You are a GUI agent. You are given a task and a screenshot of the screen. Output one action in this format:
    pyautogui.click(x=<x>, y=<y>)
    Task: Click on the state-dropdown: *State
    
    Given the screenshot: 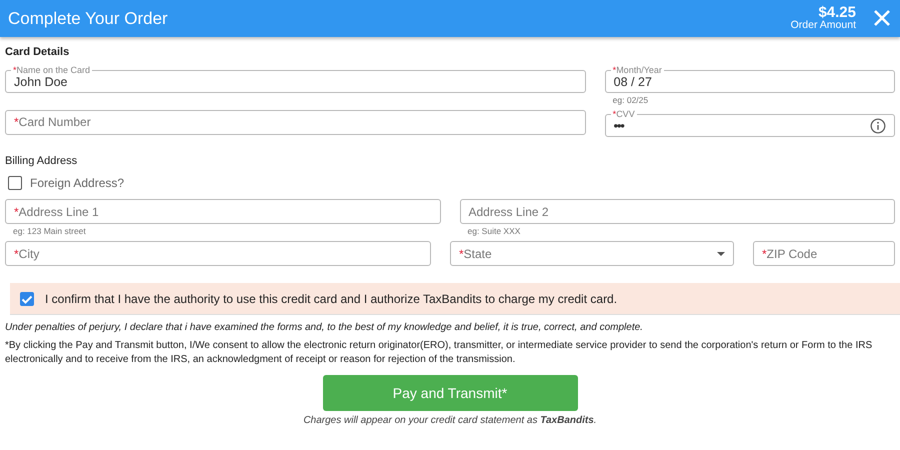 What is the action you would take?
    pyautogui.click(x=592, y=253)
    